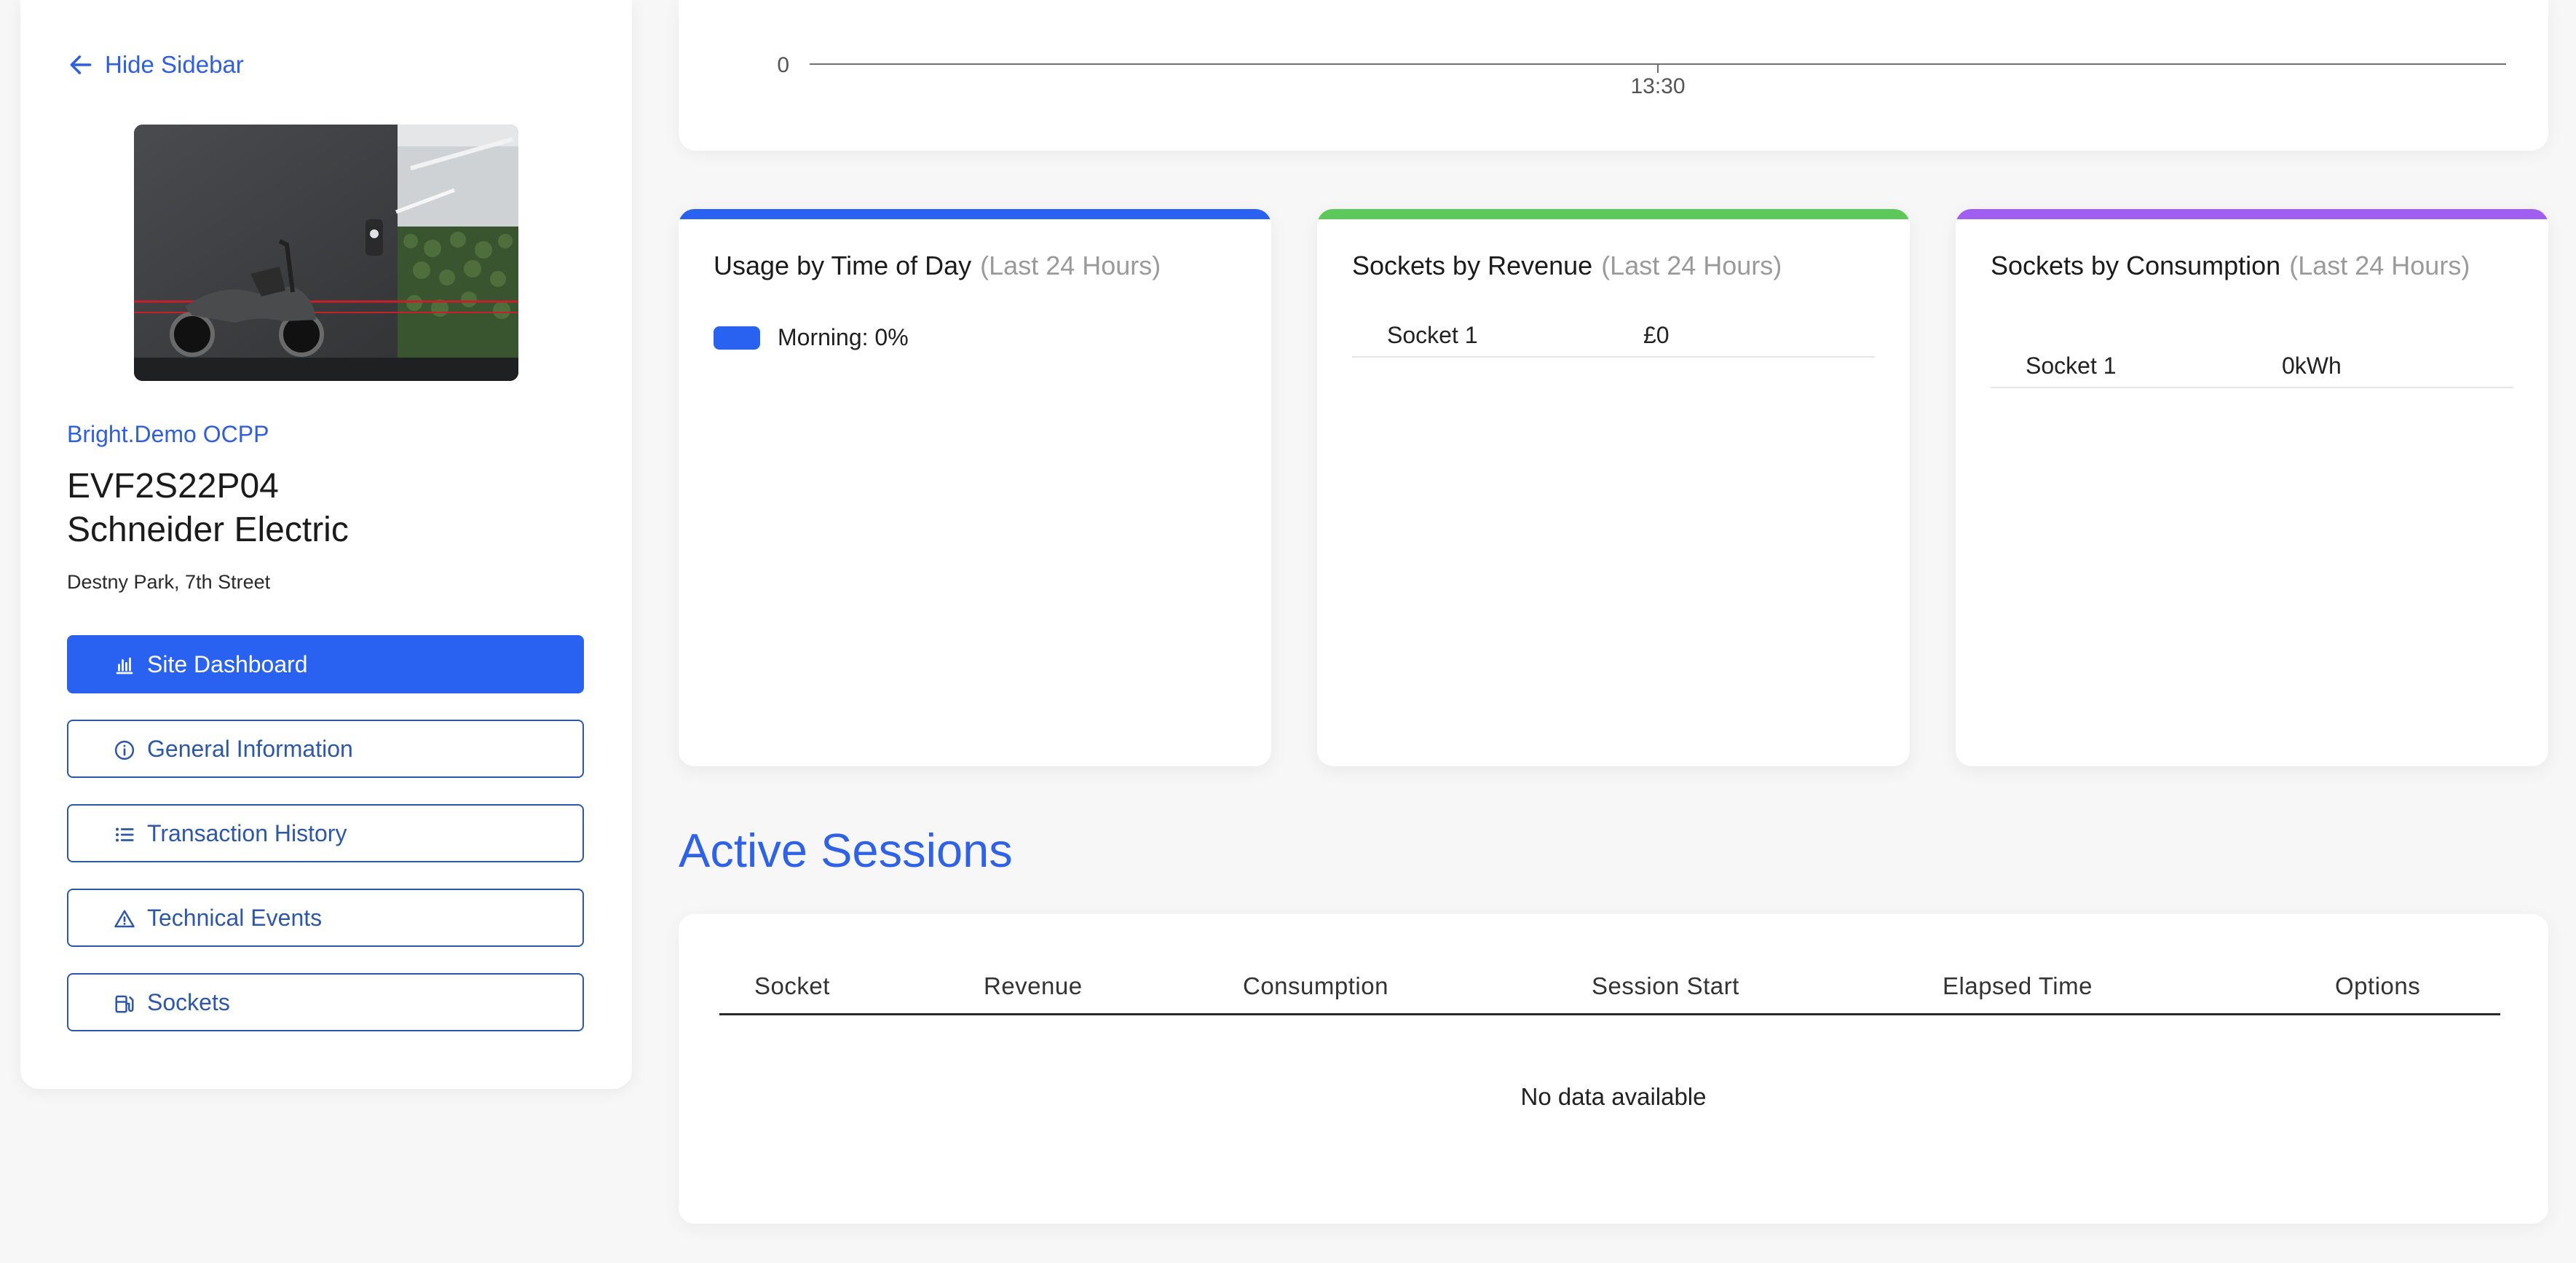 Image resolution: width=2576 pixels, height=1263 pixels. I want to click on nav-label: General Information, so click(250, 748).